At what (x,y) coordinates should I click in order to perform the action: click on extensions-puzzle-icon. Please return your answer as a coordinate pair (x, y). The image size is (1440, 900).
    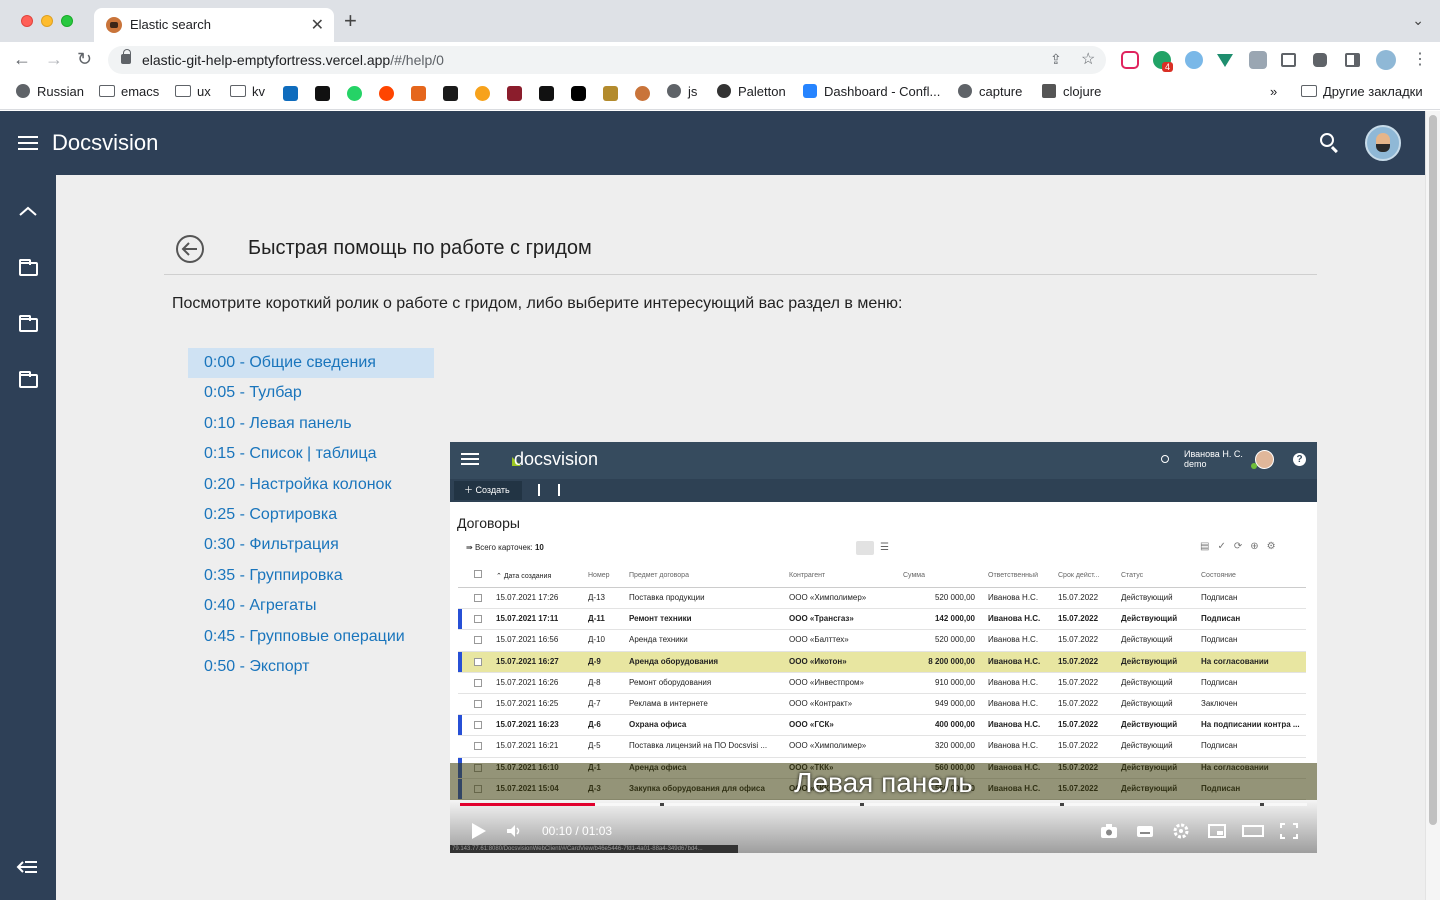
    Looking at the image, I should click on (1320, 60).